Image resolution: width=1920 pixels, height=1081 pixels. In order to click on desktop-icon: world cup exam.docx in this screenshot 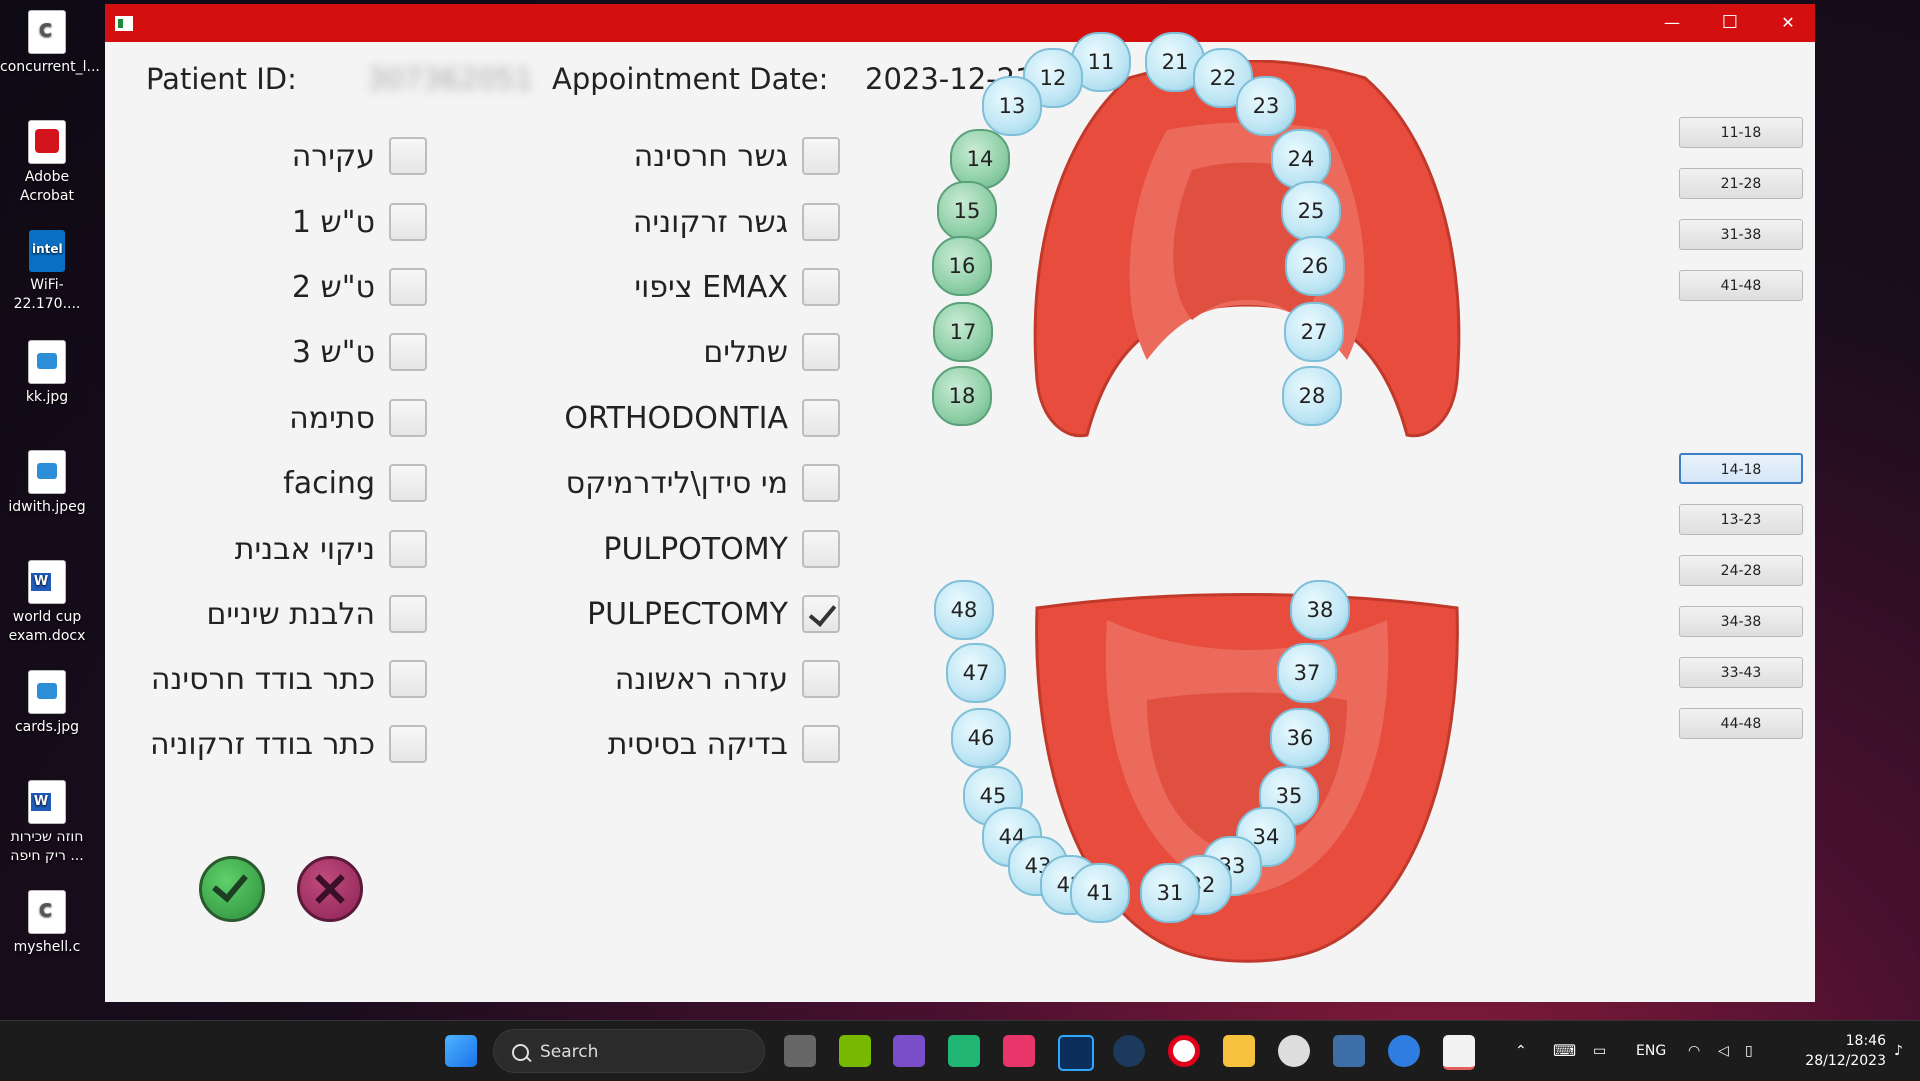, I will do `click(47, 600)`.